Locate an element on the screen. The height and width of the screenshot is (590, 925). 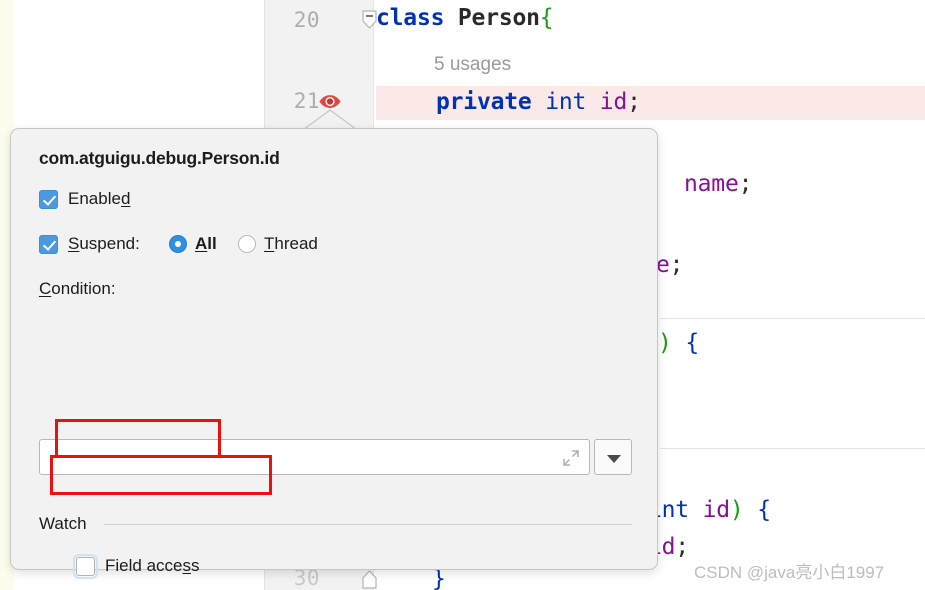
class-name-person: Person is located at coordinates (498, 18).